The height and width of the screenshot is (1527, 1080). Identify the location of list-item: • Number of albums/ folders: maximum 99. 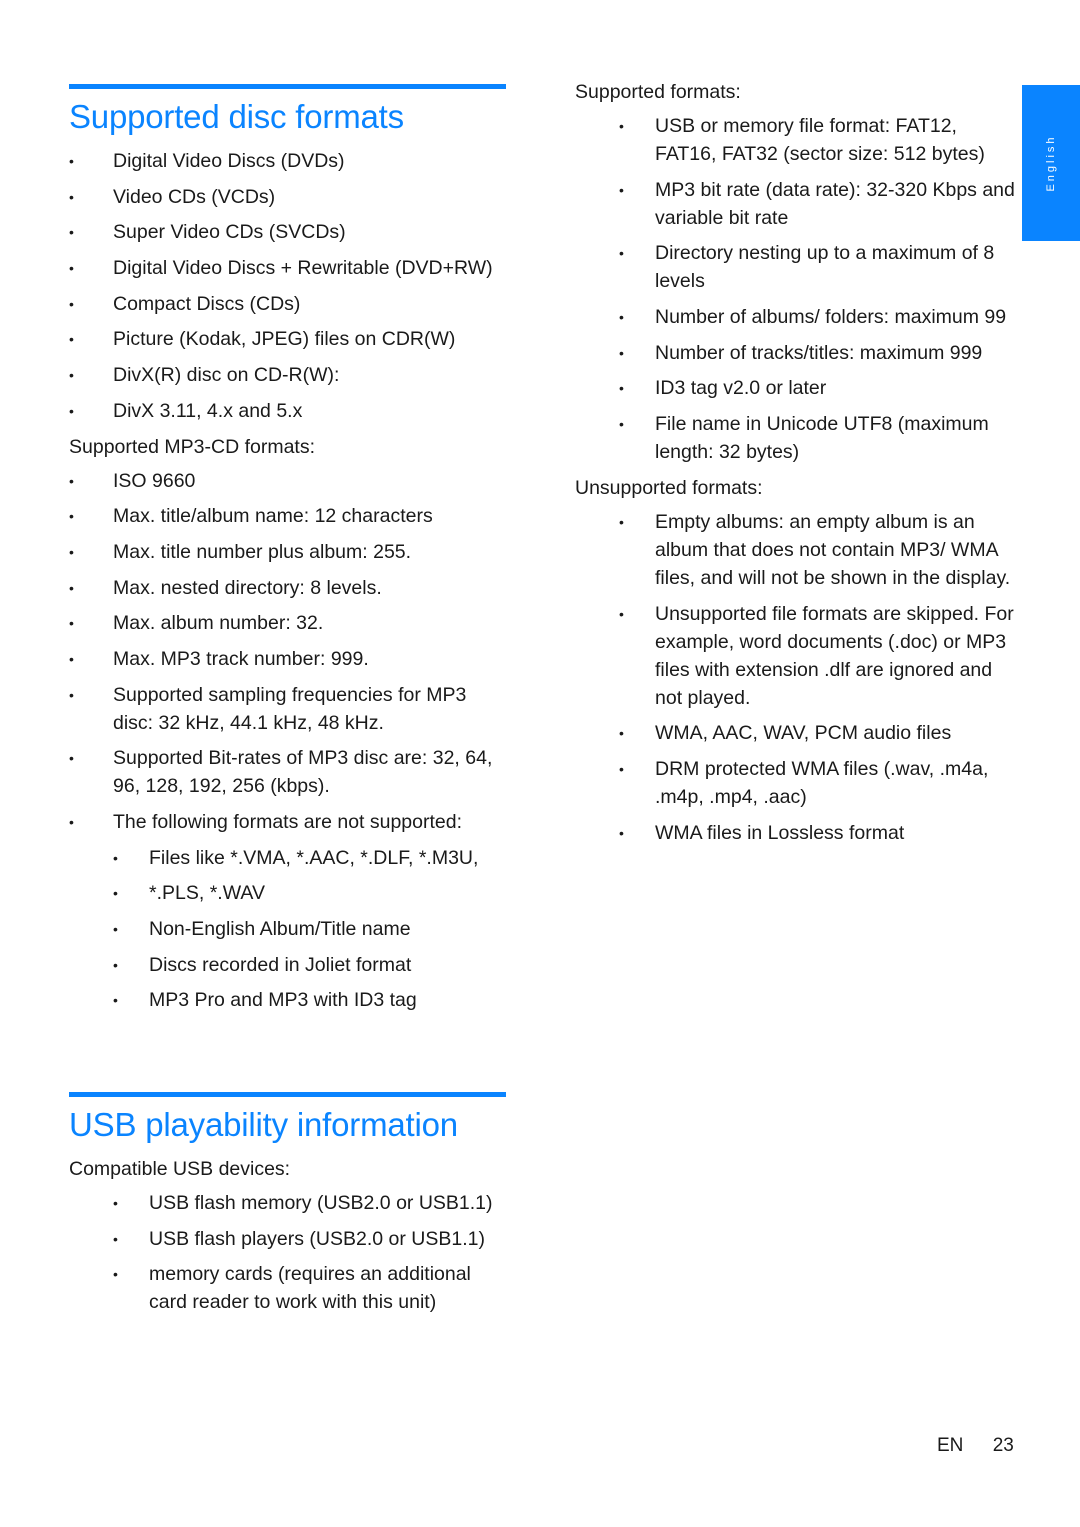
(795, 317).